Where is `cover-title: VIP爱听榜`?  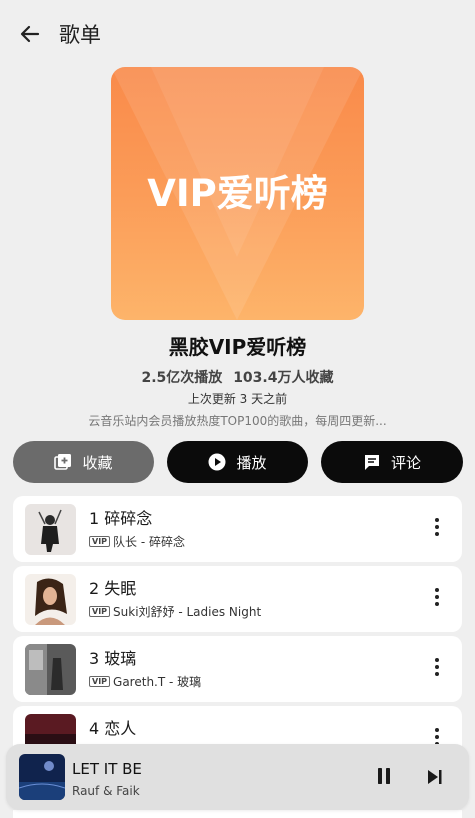
cover-title: VIP爱听榜 is located at coordinates (237, 193).